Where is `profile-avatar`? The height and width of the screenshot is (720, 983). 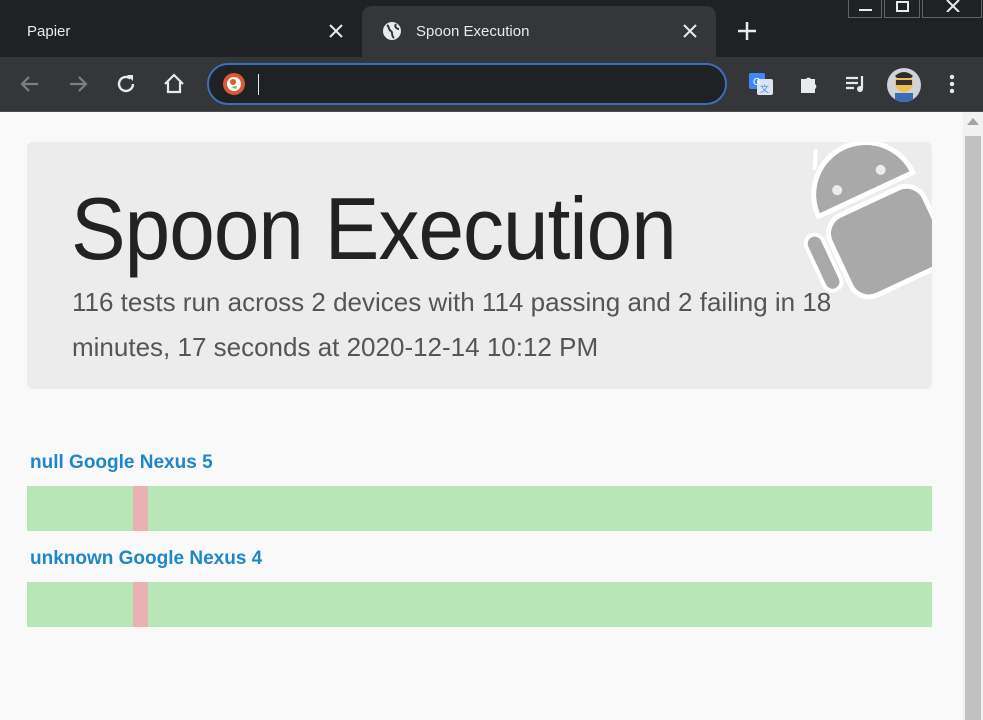
profile-avatar is located at coordinates (904, 85).